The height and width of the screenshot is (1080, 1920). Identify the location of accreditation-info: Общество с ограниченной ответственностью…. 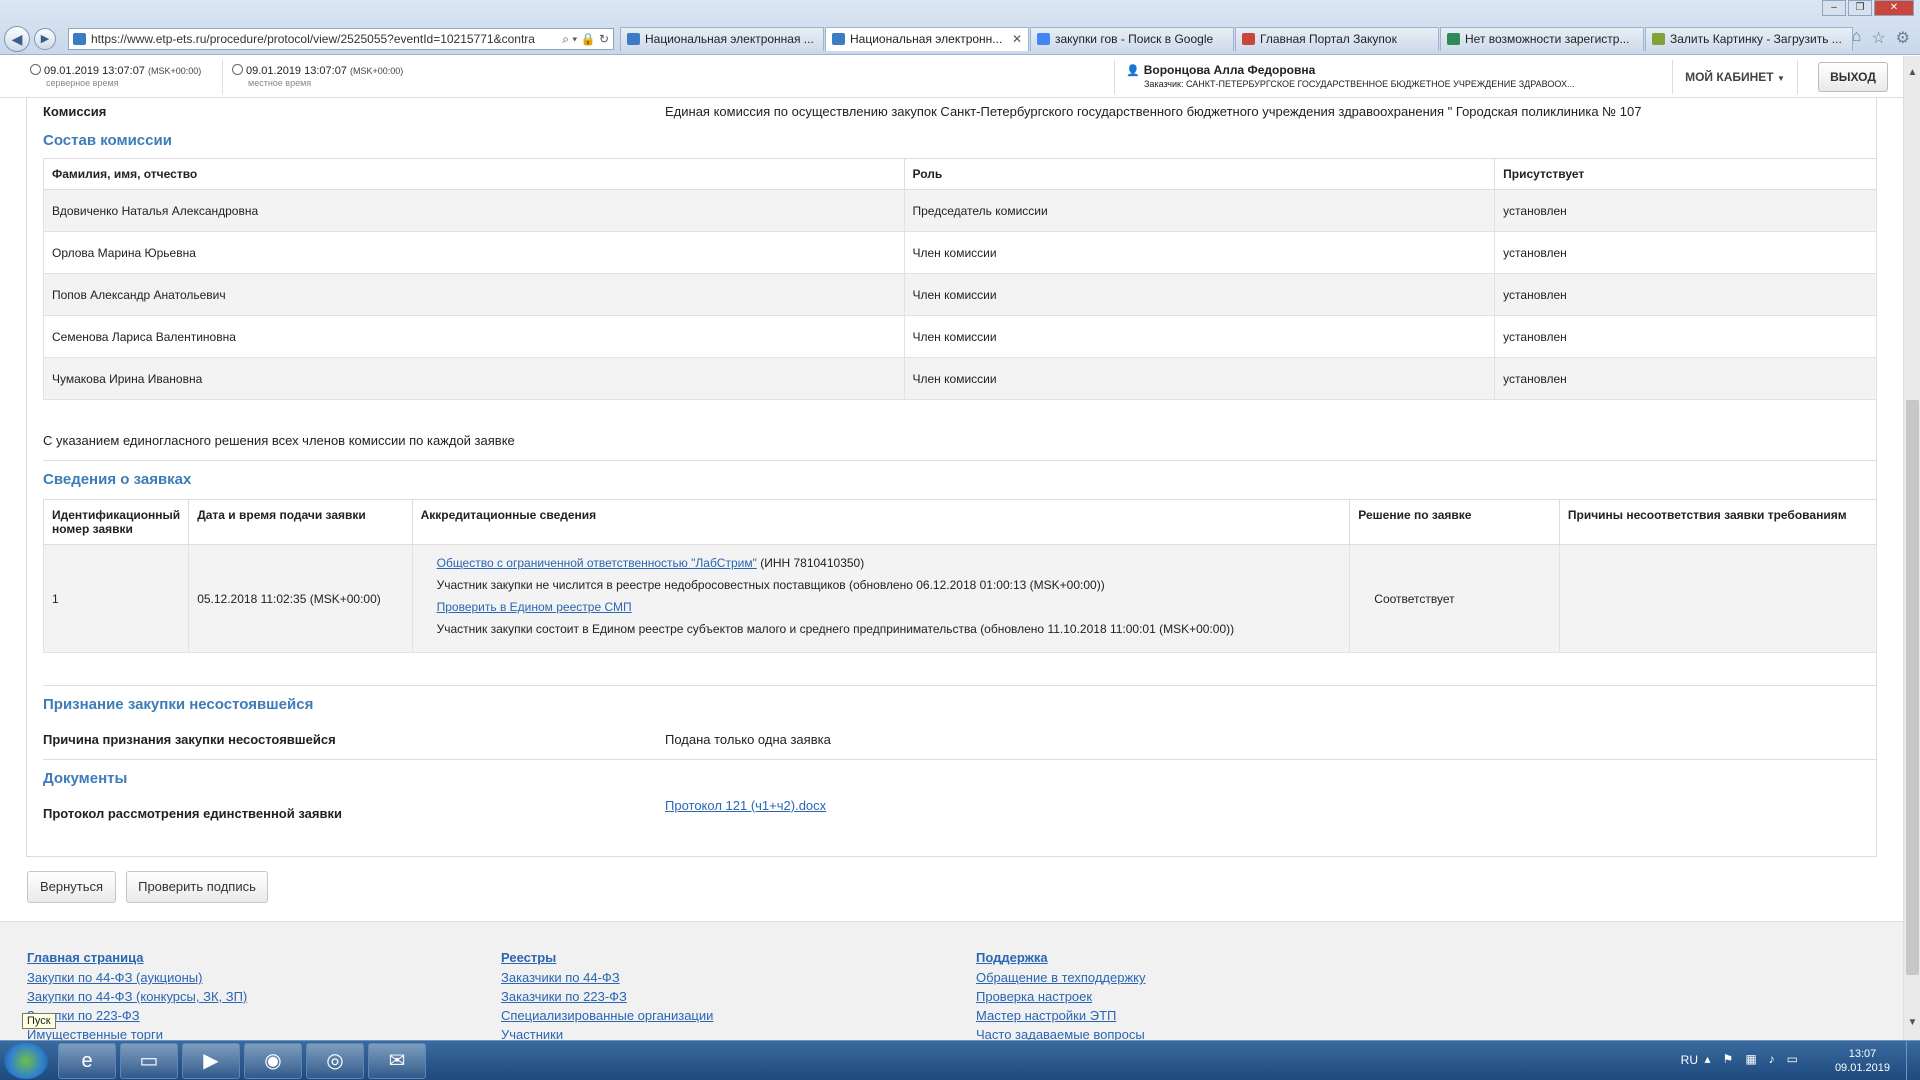
(881, 598).